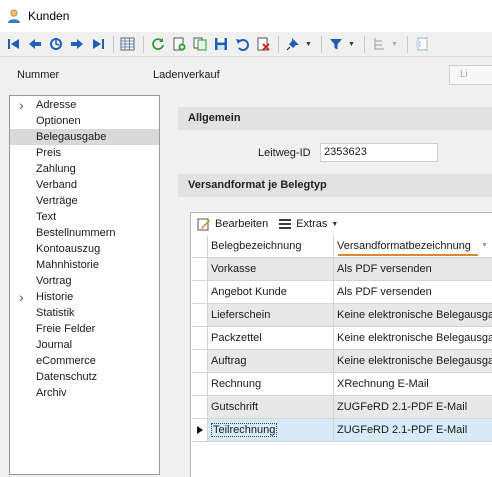 This screenshot has width=492, height=477. Describe the element at coordinates (84, 137) in the screenshot. I see `nav-item: Belegausgabe` at that location.